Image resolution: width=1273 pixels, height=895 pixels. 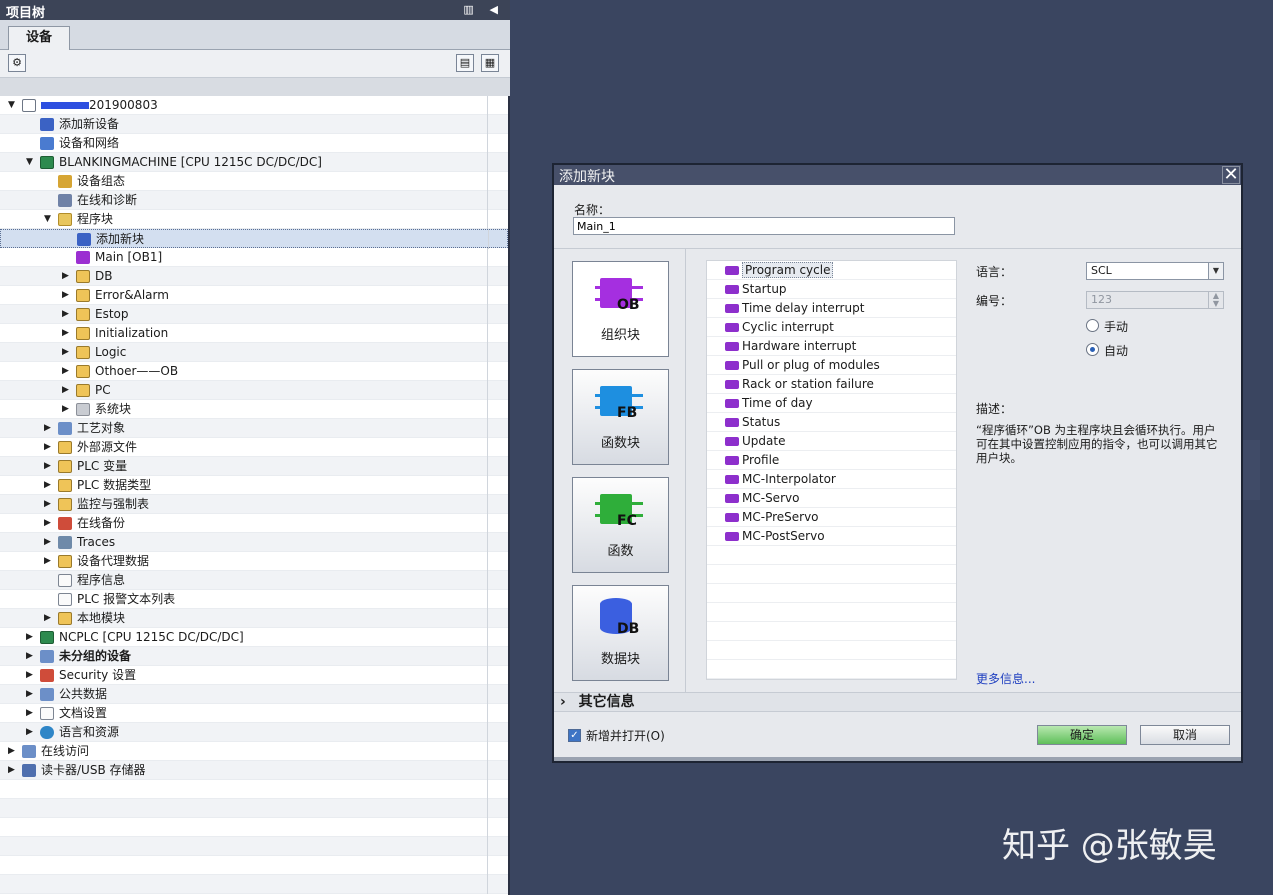 What do you see at coordinates (254, 200) in the screenshot?
I see `tree-item-online-diagnostics: 在线和诊断` at bounding box center [254, 200].